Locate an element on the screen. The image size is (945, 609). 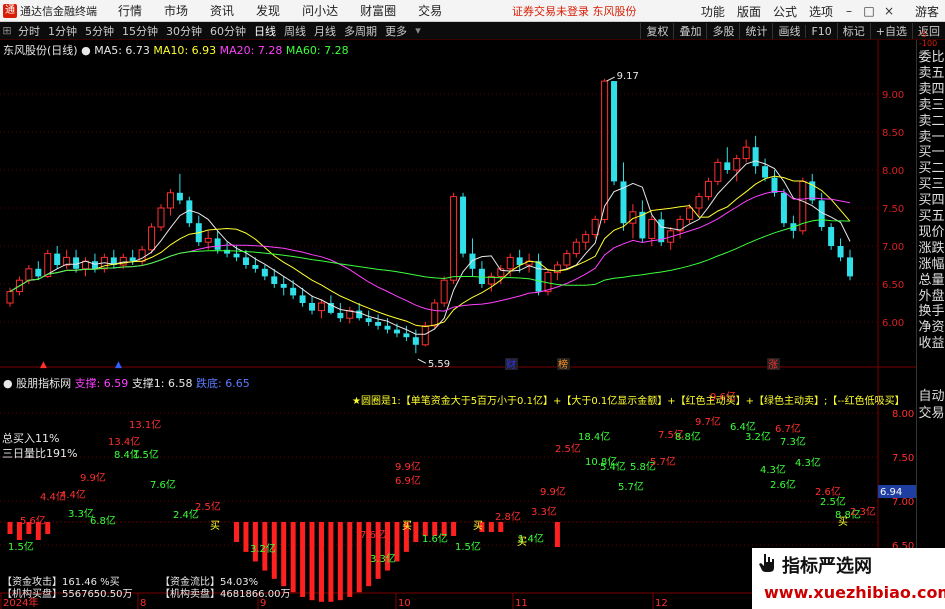
tab-30min: 30分钟 is located at coordinates (184, 31).